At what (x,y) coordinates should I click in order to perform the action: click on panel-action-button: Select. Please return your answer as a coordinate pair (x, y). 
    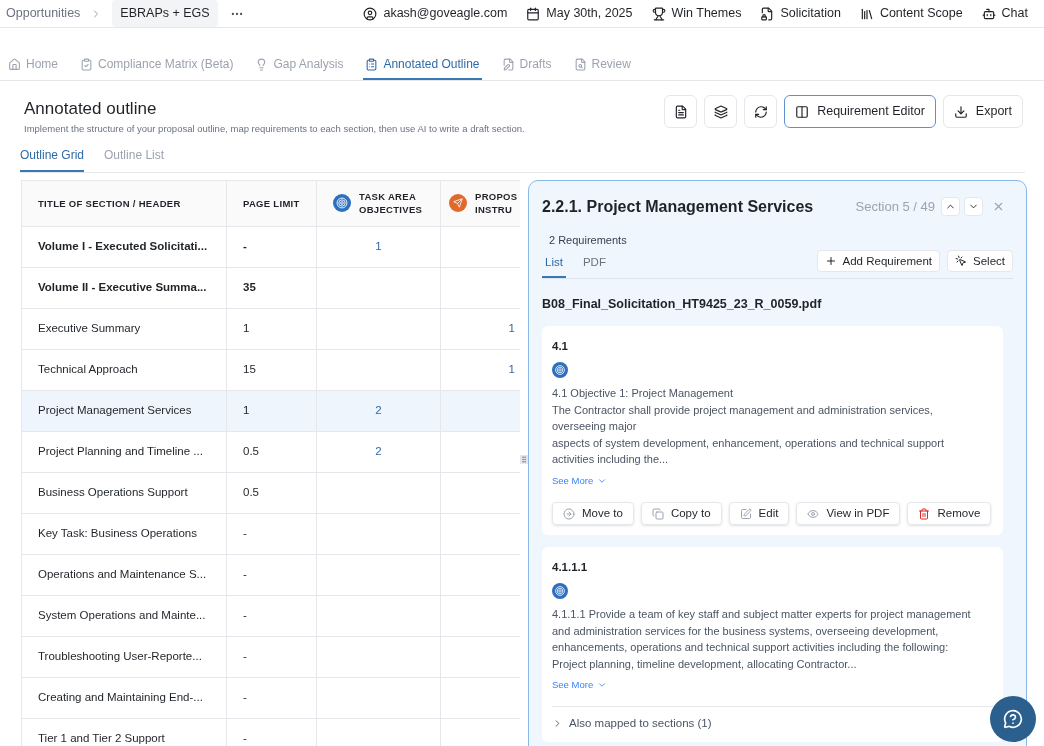
    Looking at the image, I should click on (980, 261).